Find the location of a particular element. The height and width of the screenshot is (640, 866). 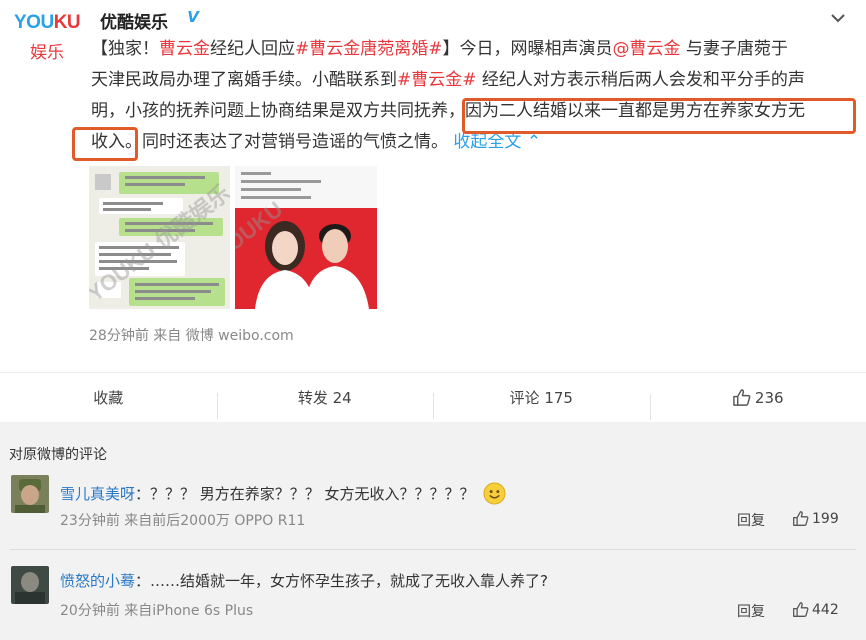

chat-screenshot-image: YOUKU 优酷娱乐 is located at coordinates (159, 237).